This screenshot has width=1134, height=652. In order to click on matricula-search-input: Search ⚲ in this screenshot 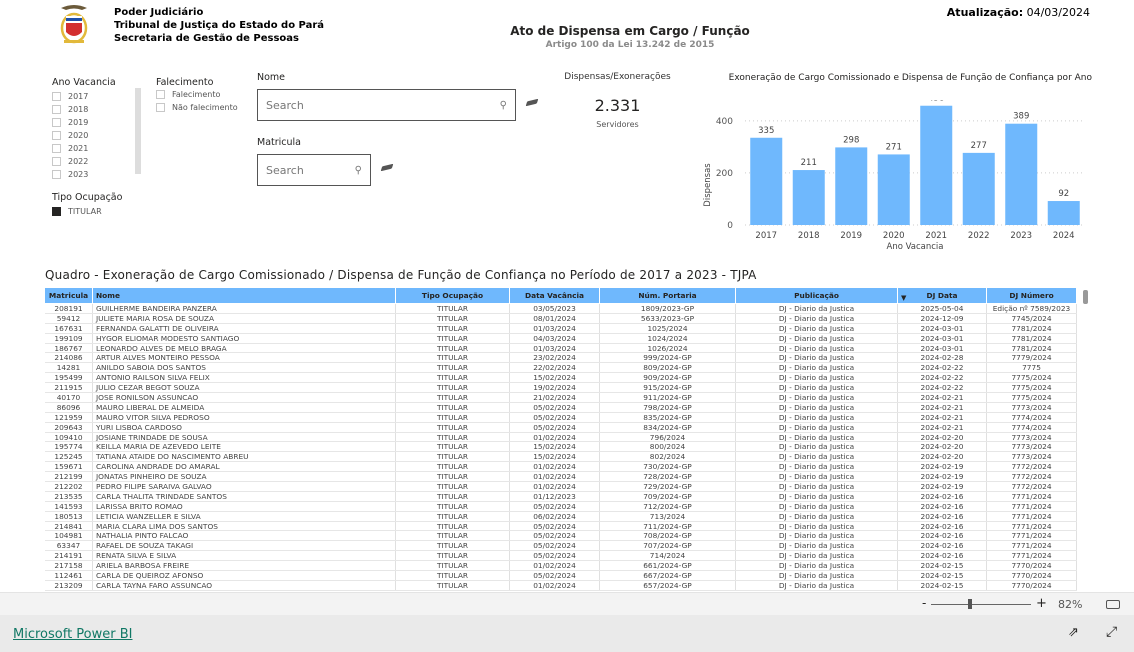, I will do `click(314, 170)`.